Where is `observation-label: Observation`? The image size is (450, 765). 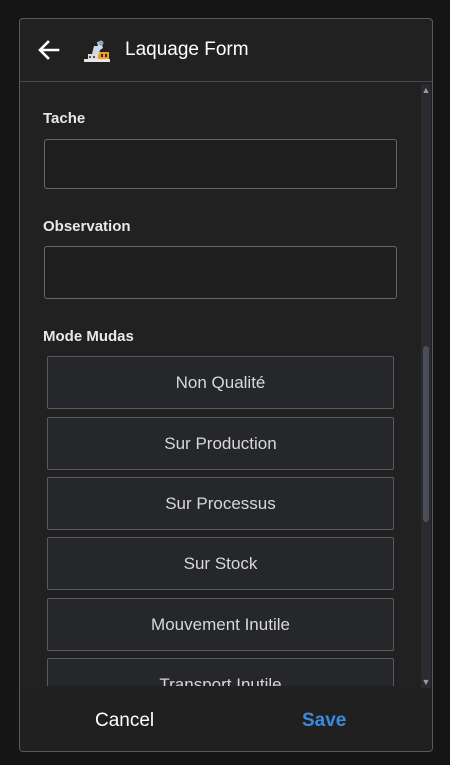 observation-label: Observation is located at coordinates (87, 226).